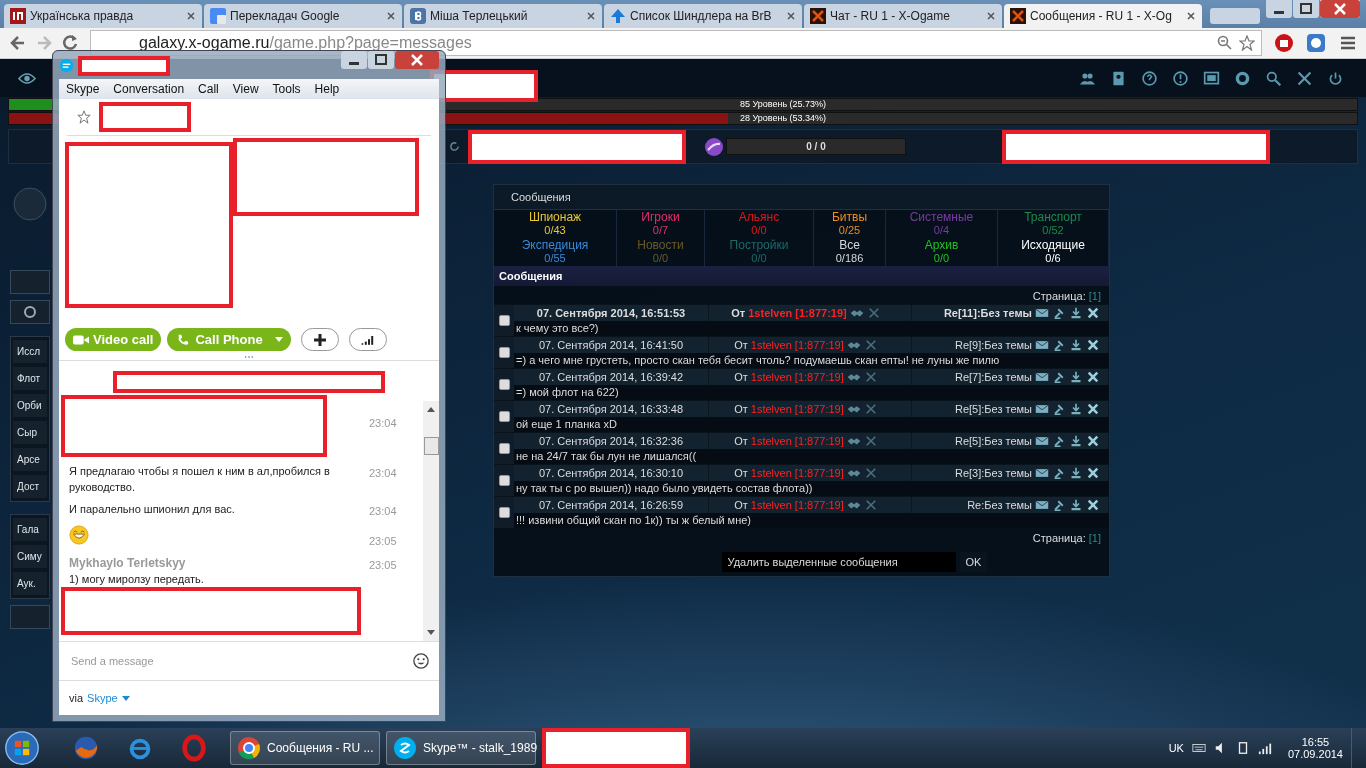 This screenshot has height=768, width=1366. I want to click on stop-icon, so click(1284, 43).